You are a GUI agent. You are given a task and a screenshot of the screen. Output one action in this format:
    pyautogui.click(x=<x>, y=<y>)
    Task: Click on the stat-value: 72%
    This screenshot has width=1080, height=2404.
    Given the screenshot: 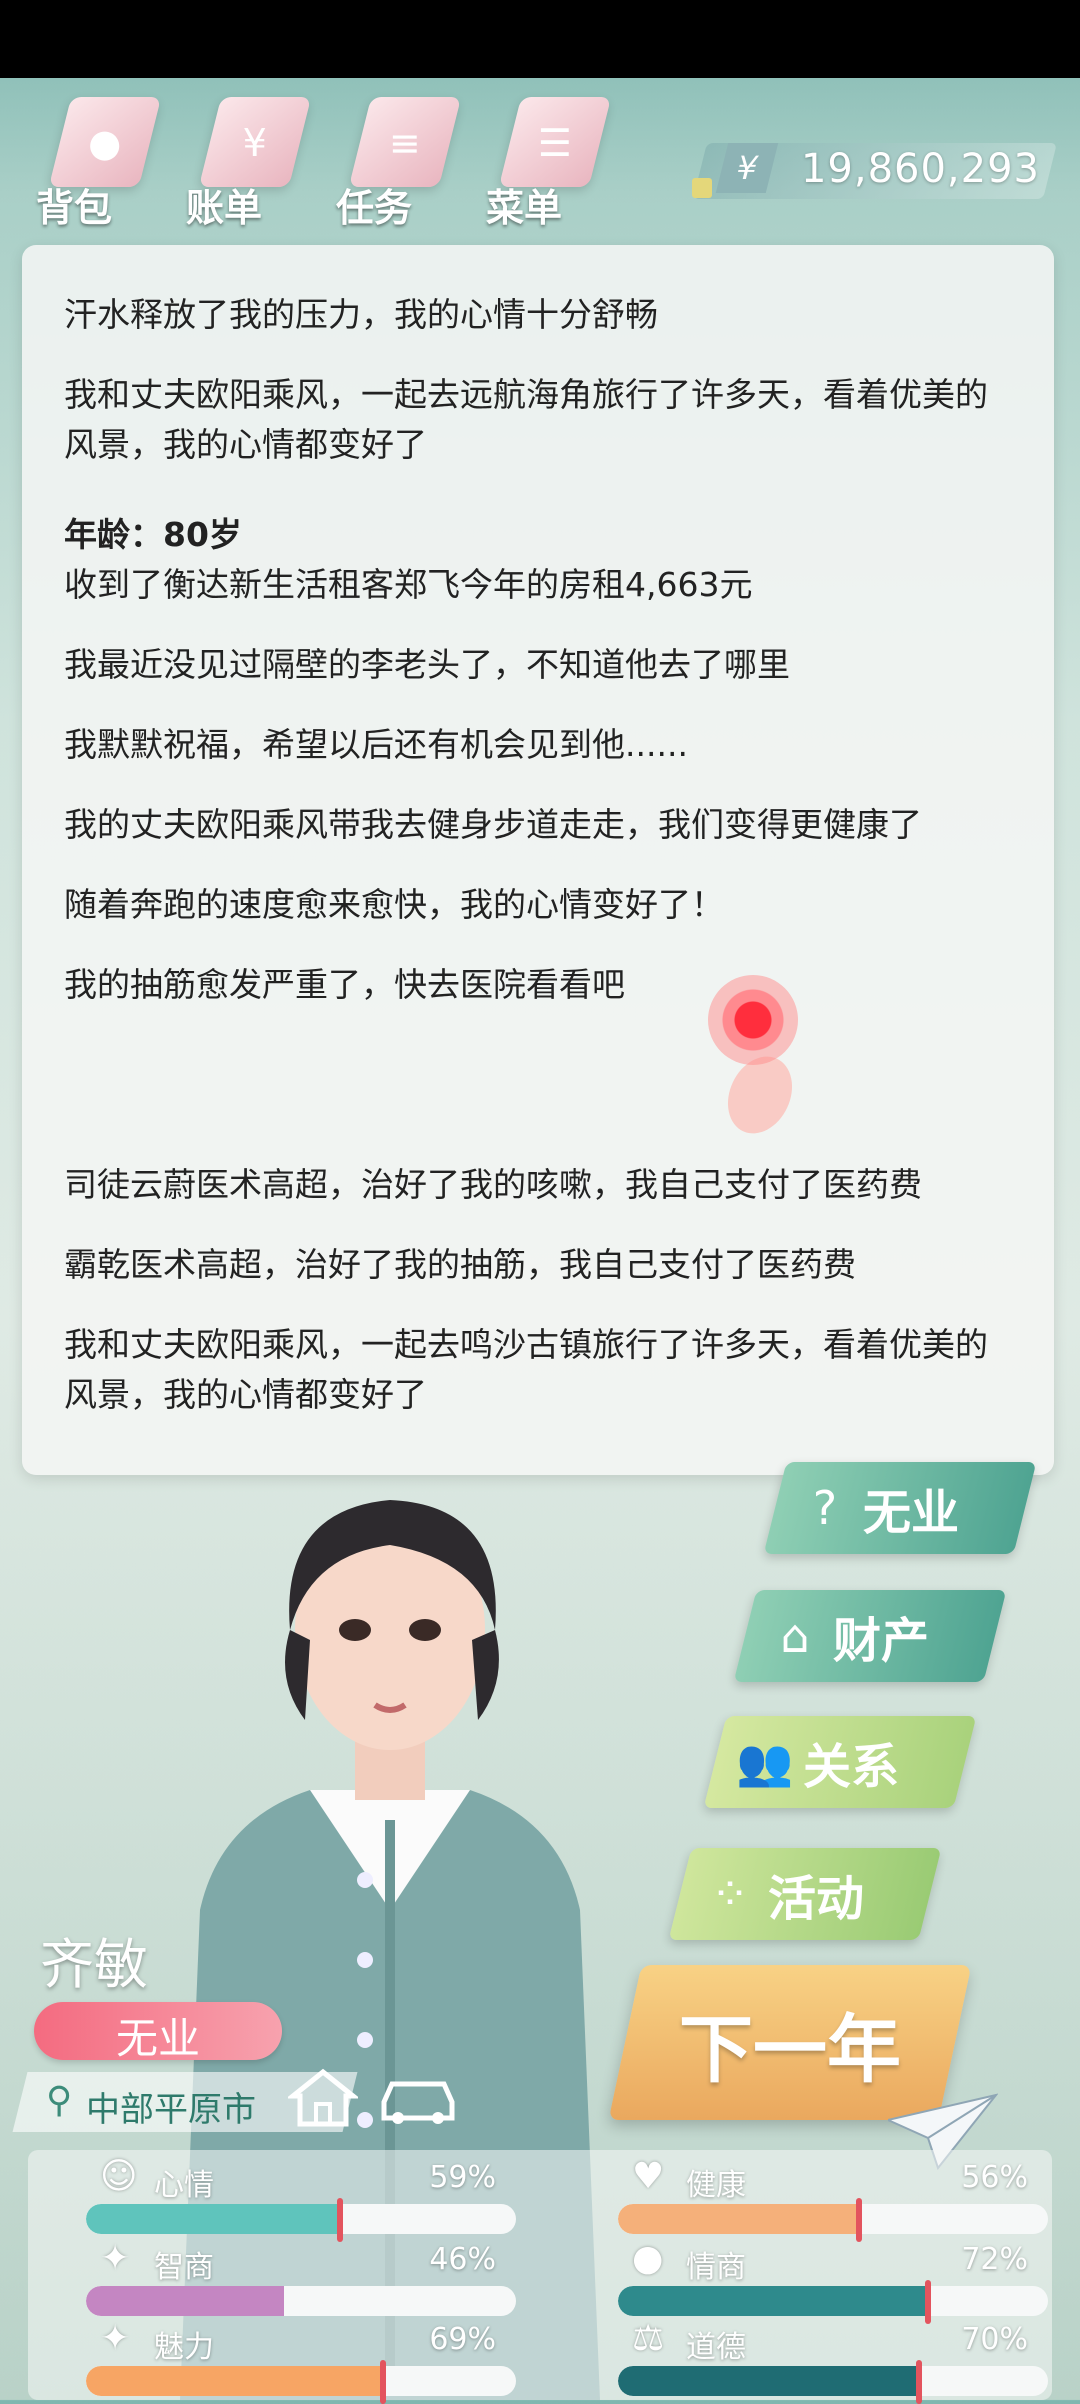 What is the action you would take?
    pyautogui.click(x=994, y=2259)
    